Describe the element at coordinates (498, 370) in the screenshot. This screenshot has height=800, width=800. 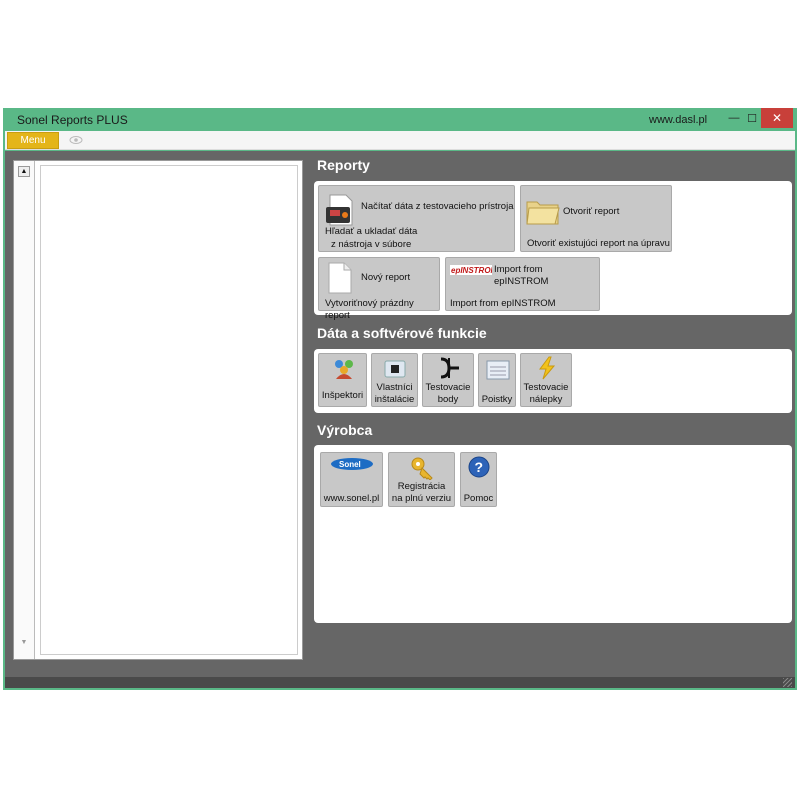
I see `fuse-icon` at that location.